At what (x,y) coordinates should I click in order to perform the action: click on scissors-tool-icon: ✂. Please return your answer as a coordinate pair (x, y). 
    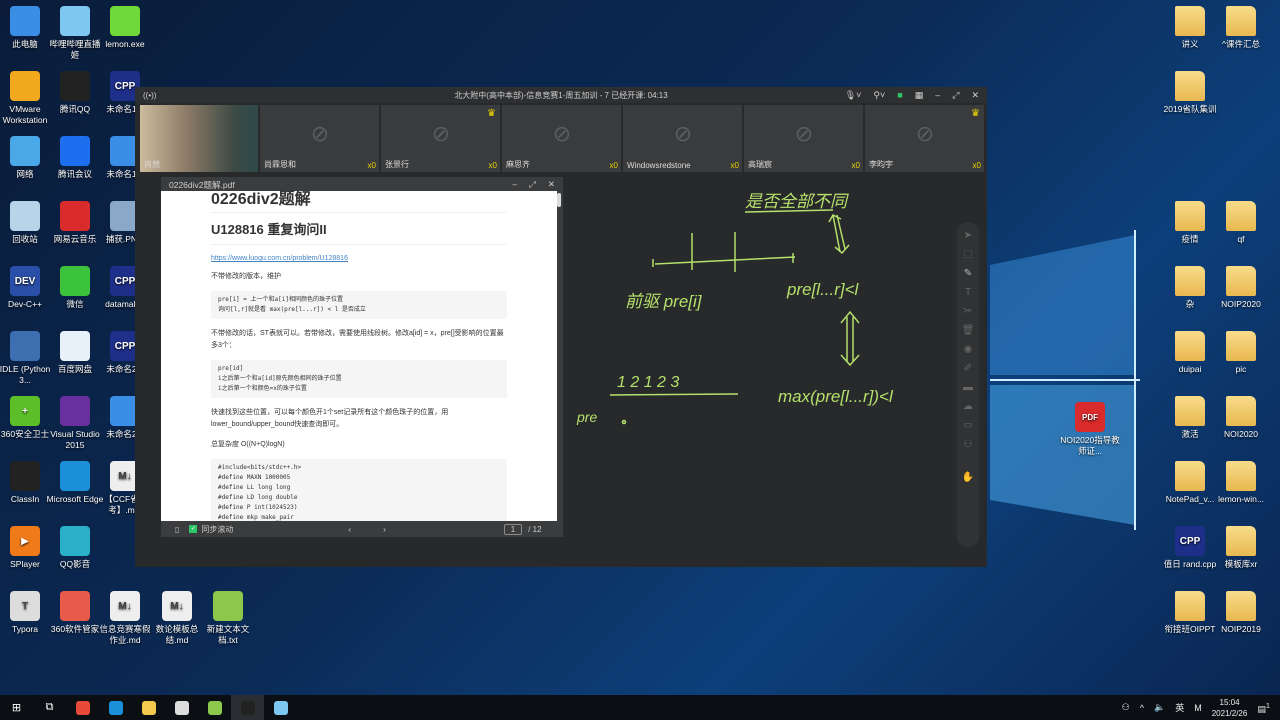
    Looking at the image, I should click on (968, 311).